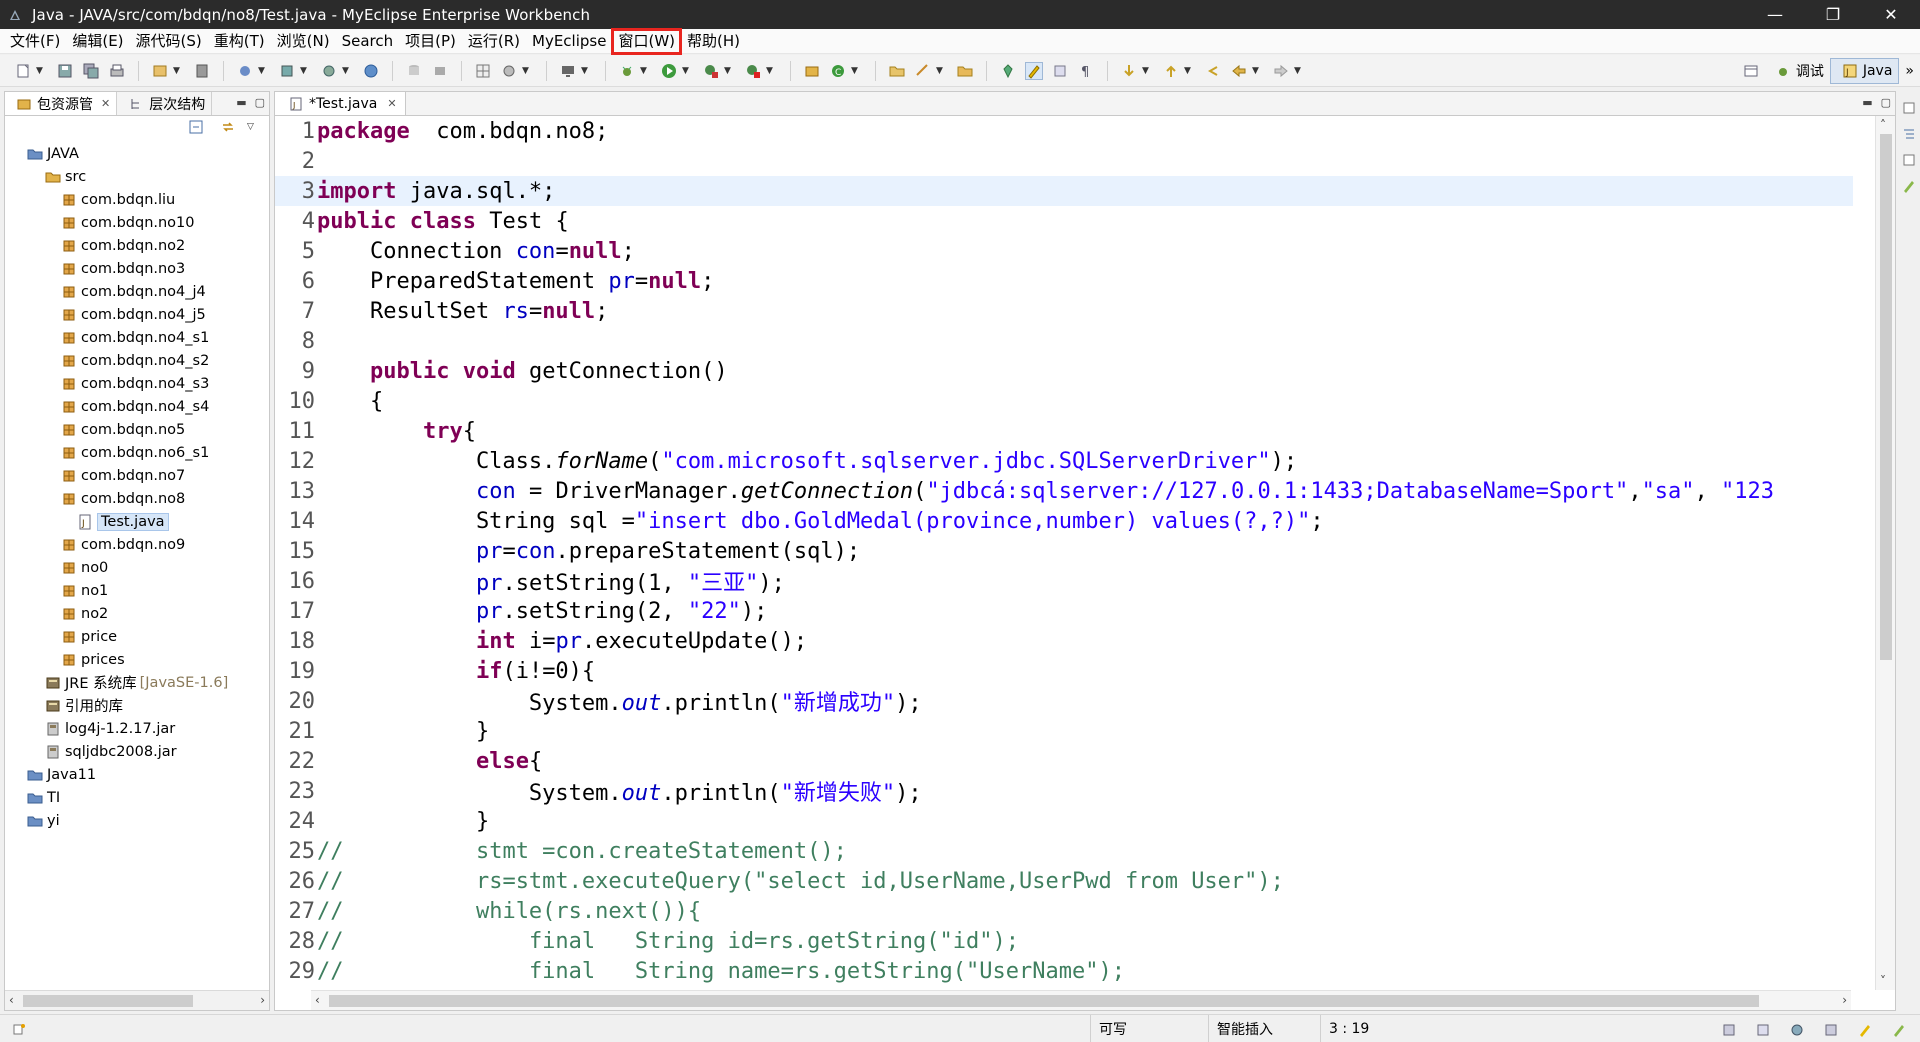 This screenshot has width=1920, height=1042. Describe the element at coordinates (586, 71) in the screenshot. I see `monitor-dropdown-icon: ▼` at that location.